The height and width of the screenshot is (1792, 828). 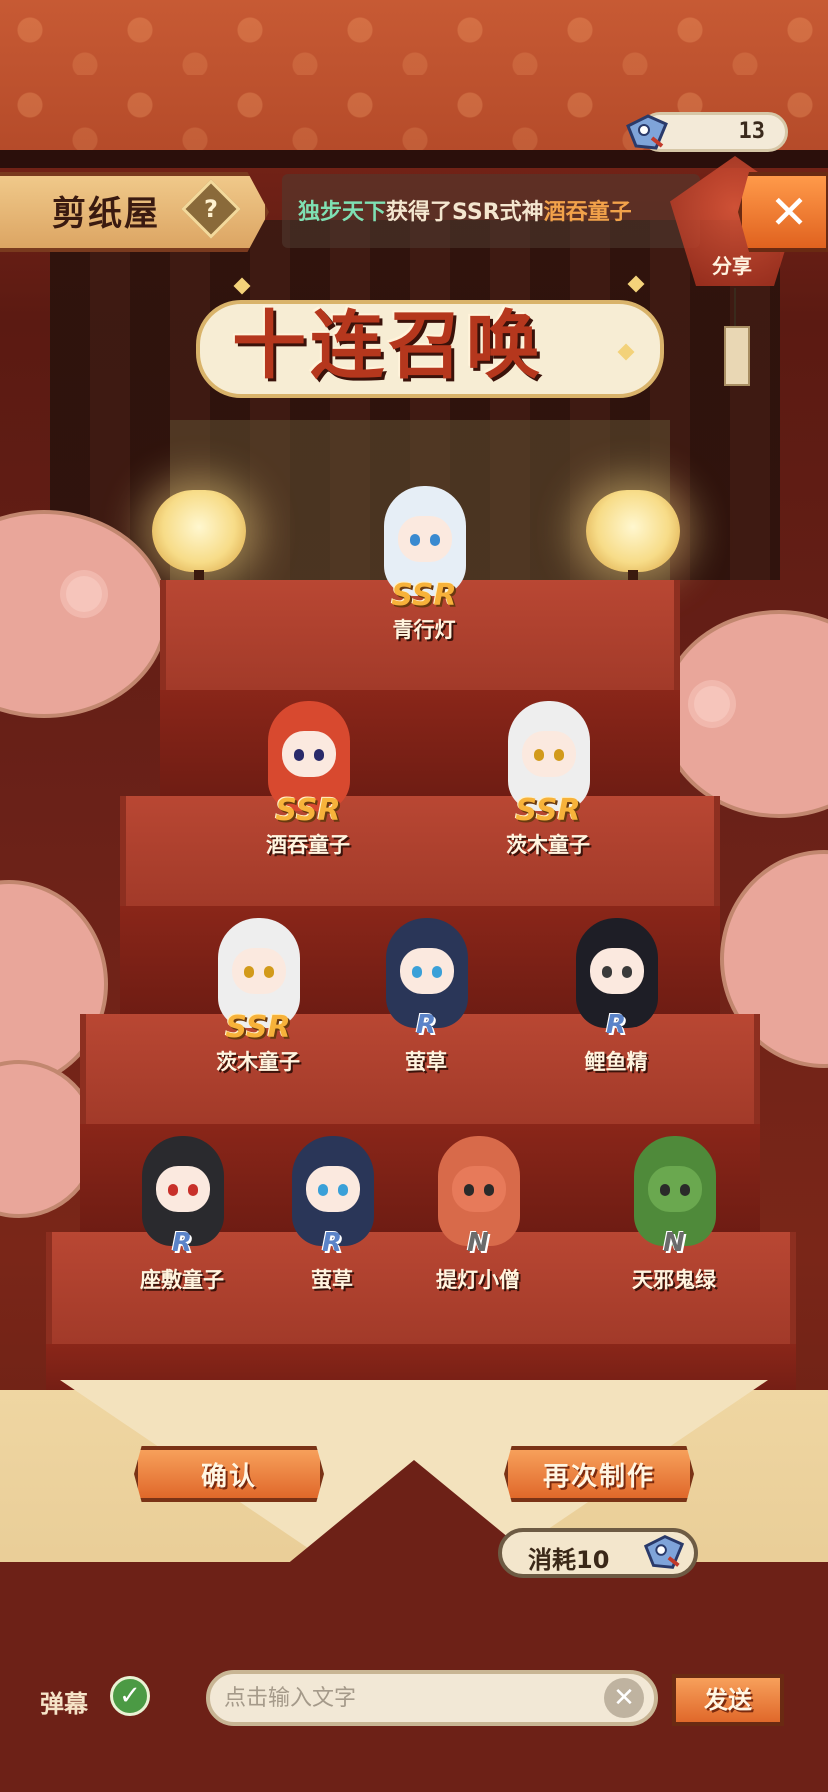 What do you see at coordinates (414, 159) in the screenshot?
I see `shrine-beam` at bounding box center [414, 159].